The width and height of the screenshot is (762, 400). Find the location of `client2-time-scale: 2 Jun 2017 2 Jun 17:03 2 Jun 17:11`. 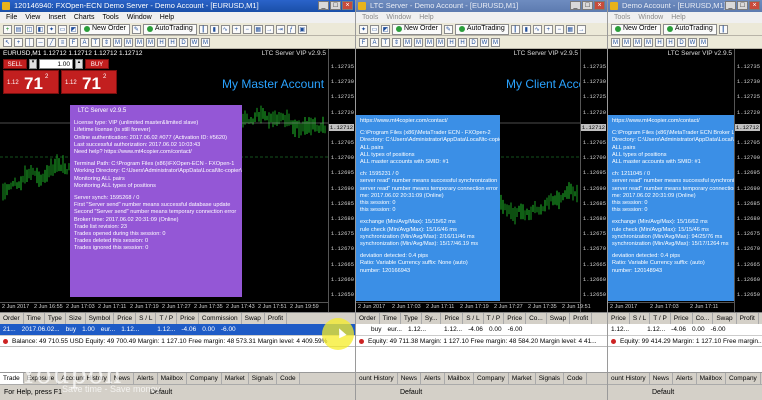

client2-time-scale: 2 Jun 2017 2 Jun 17:03 2 Jun 17:11 is located at coordinates (671, 307).